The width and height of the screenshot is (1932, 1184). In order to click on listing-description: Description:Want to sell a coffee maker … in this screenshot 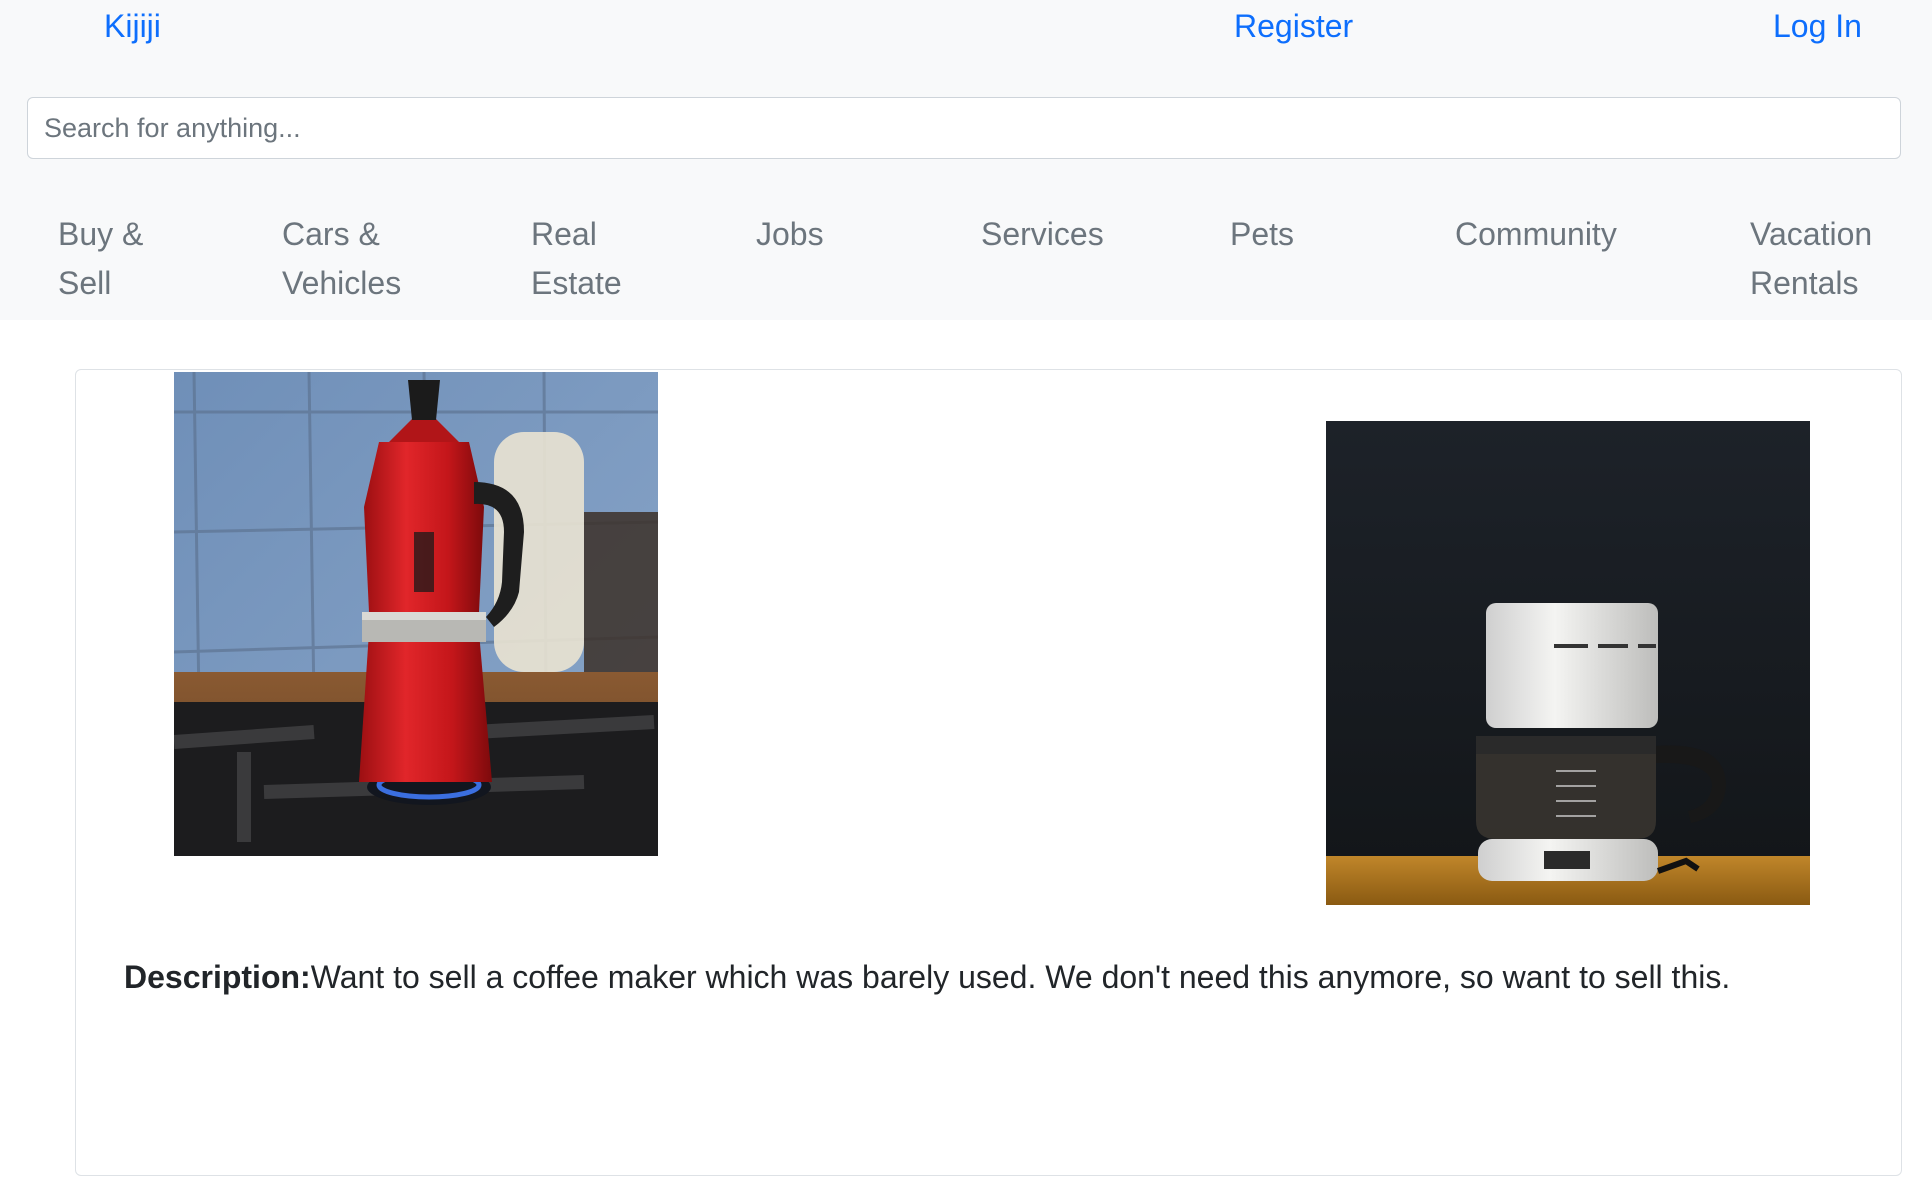, I will do `click(927, 977)`.